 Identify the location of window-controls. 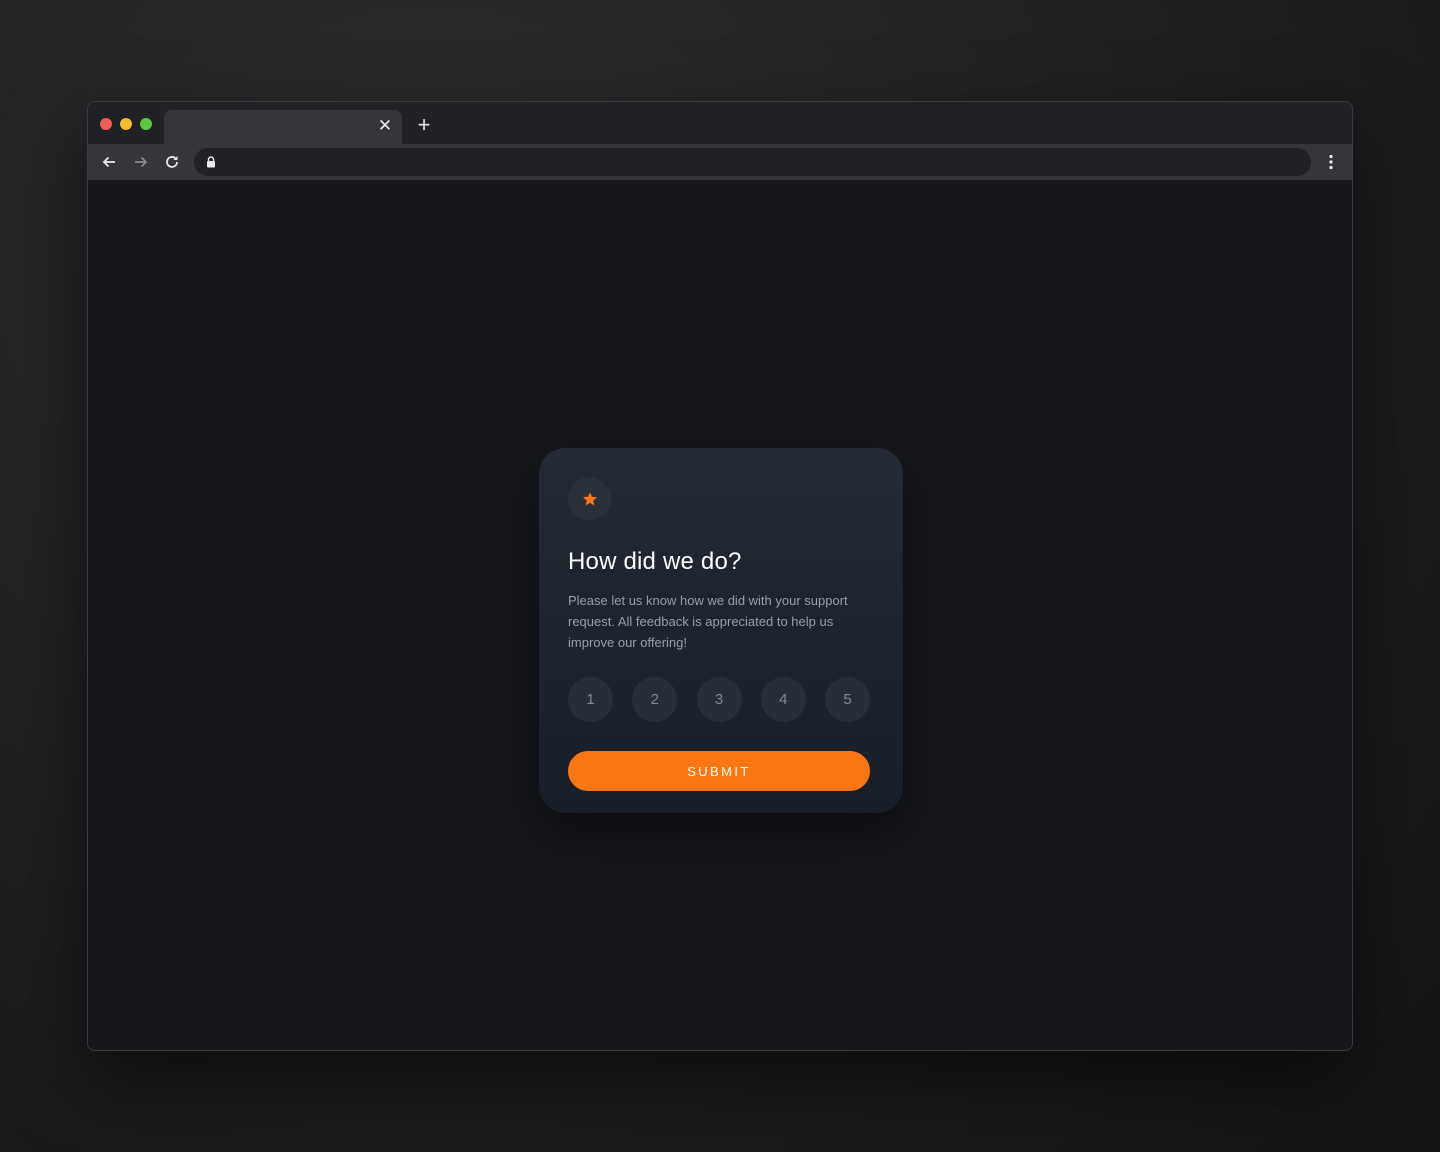
(126, 124).